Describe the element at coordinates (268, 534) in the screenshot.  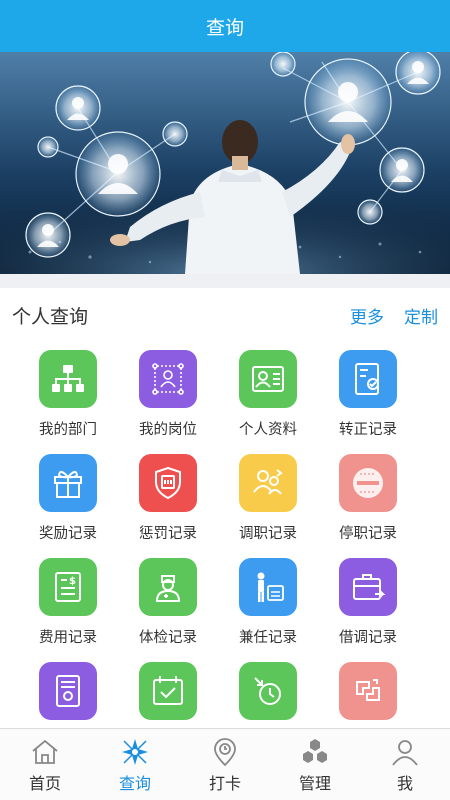
I see `tile-label: 调职记录` at that location.